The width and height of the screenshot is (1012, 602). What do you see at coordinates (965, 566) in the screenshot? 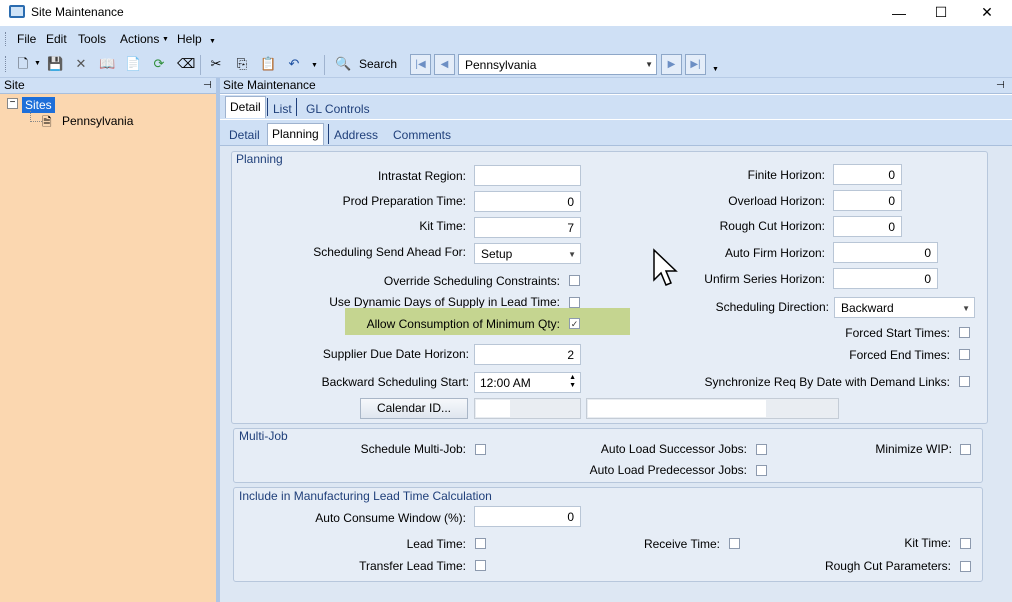
I see `rough-cut-params-checkbox` at bounding box center [965, 566].